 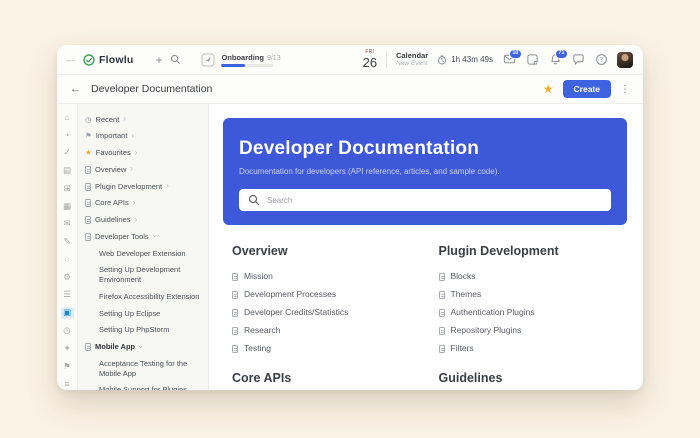 I want to click on tree-item-label: Recent, so click(x=107, y=119).